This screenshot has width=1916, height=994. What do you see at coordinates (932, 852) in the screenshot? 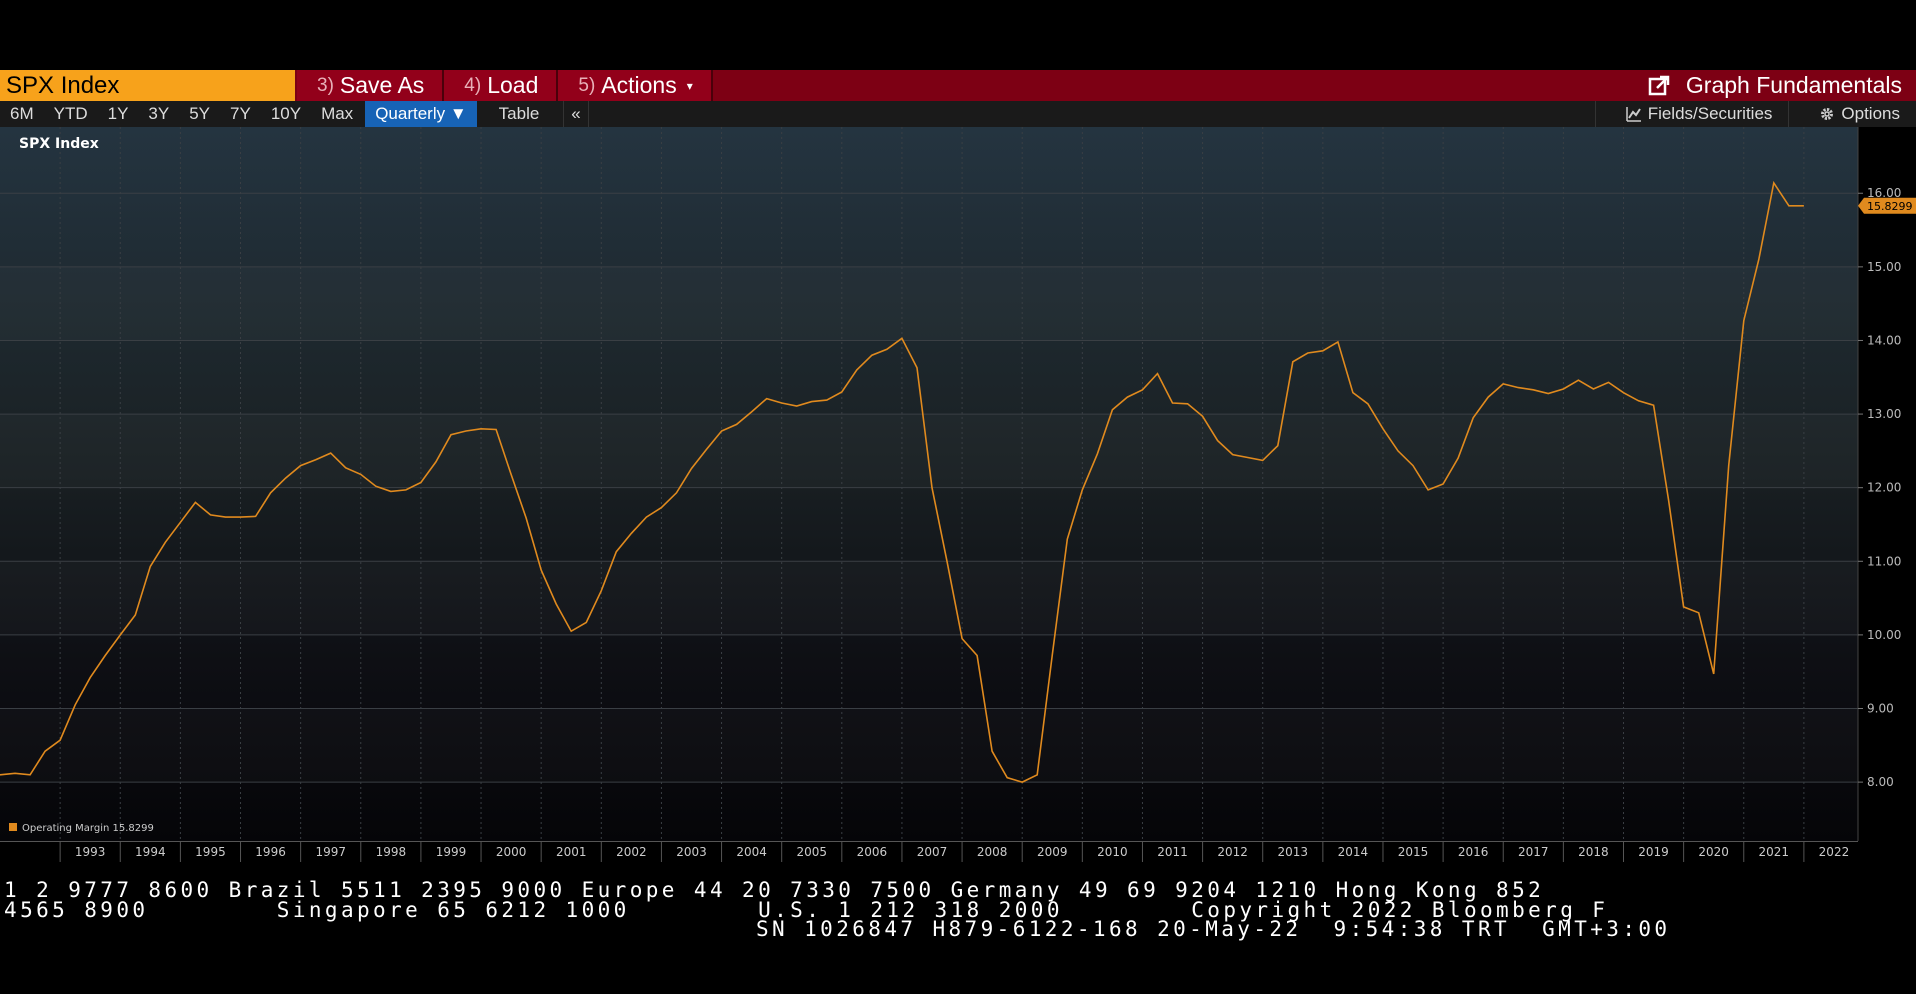
I see `x-tick-label: 2007` at bounding box center [932, 852].